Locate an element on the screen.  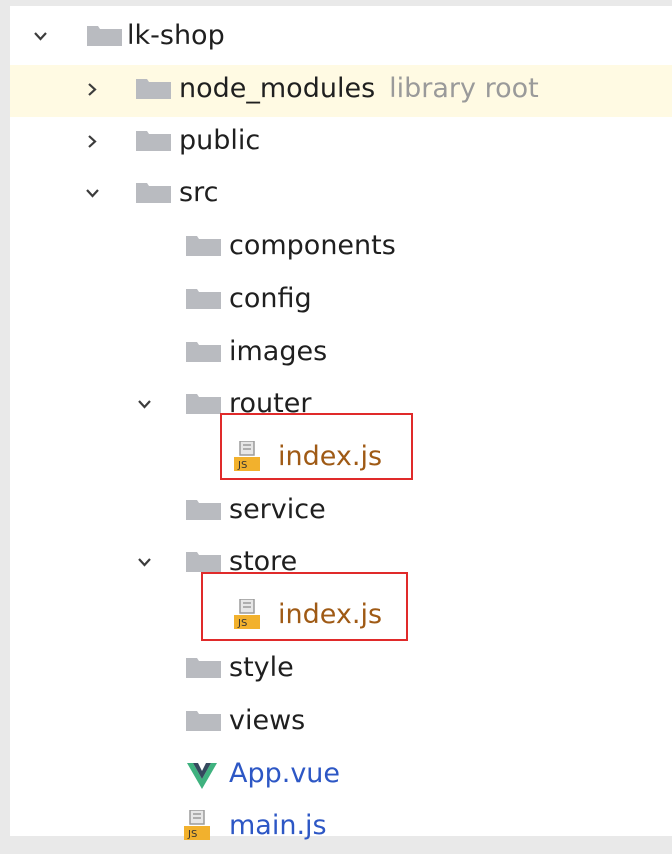
tree-row-images: images is located at coordinates (341, 354).